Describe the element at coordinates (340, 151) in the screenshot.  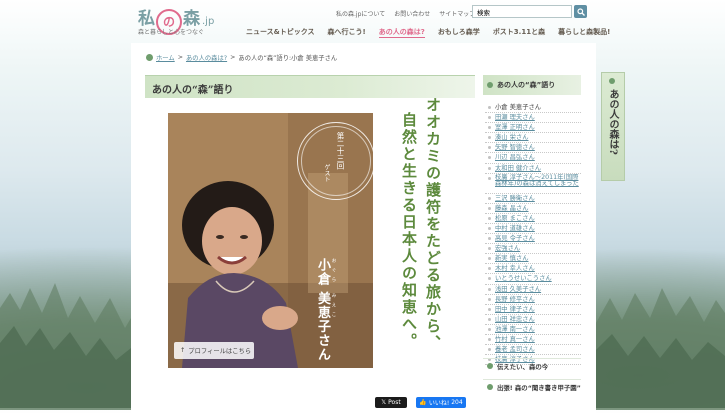
I see `episode-number: 第二十三回` at that location.